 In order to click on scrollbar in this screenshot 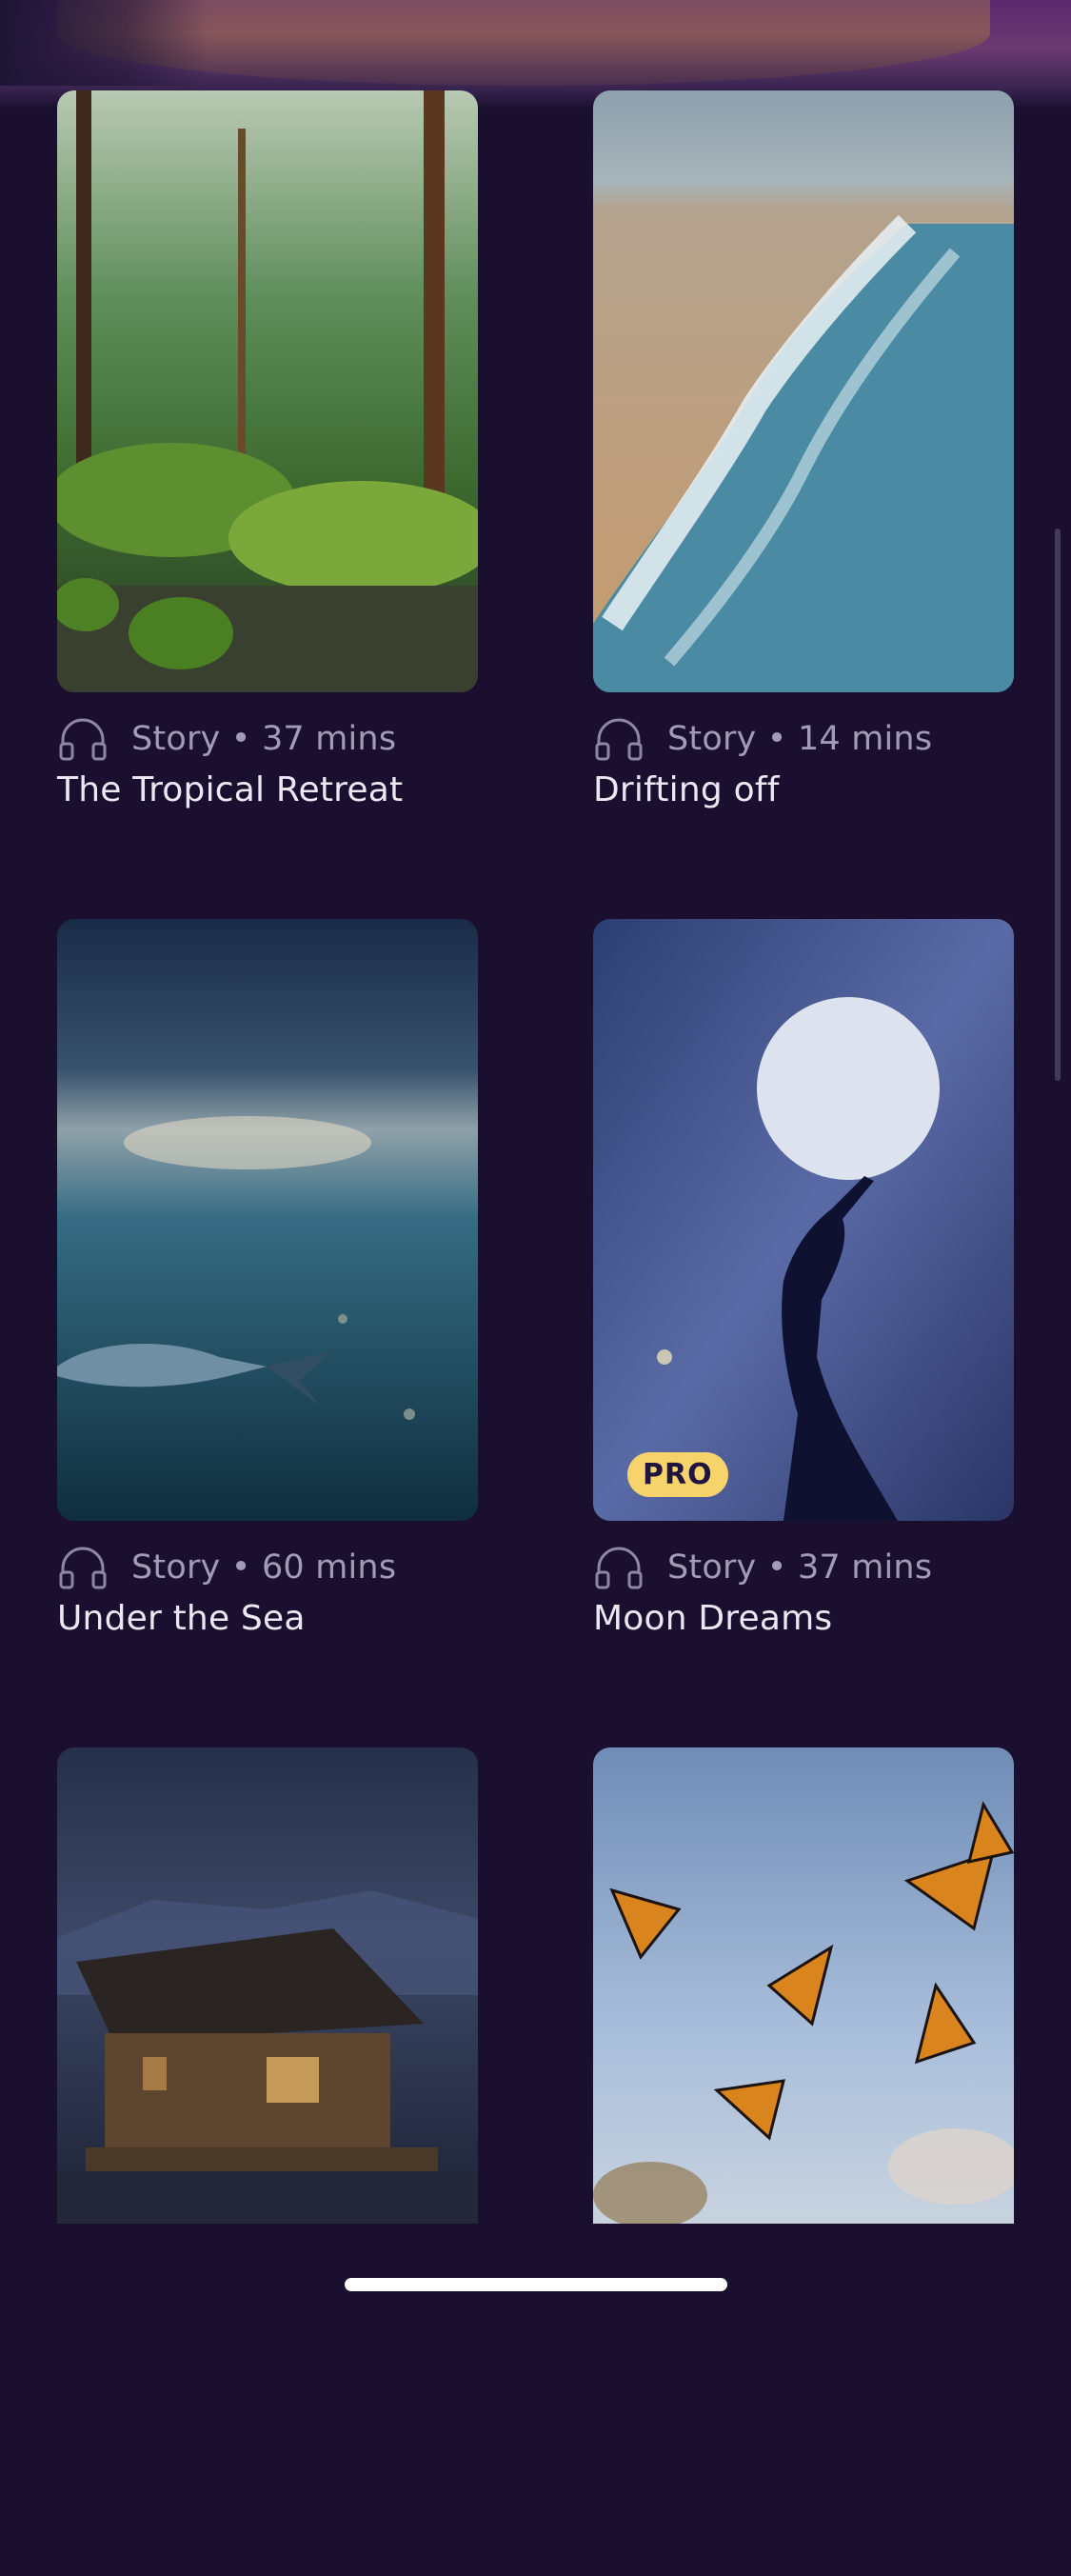, I will do `click(1058, 805)`.